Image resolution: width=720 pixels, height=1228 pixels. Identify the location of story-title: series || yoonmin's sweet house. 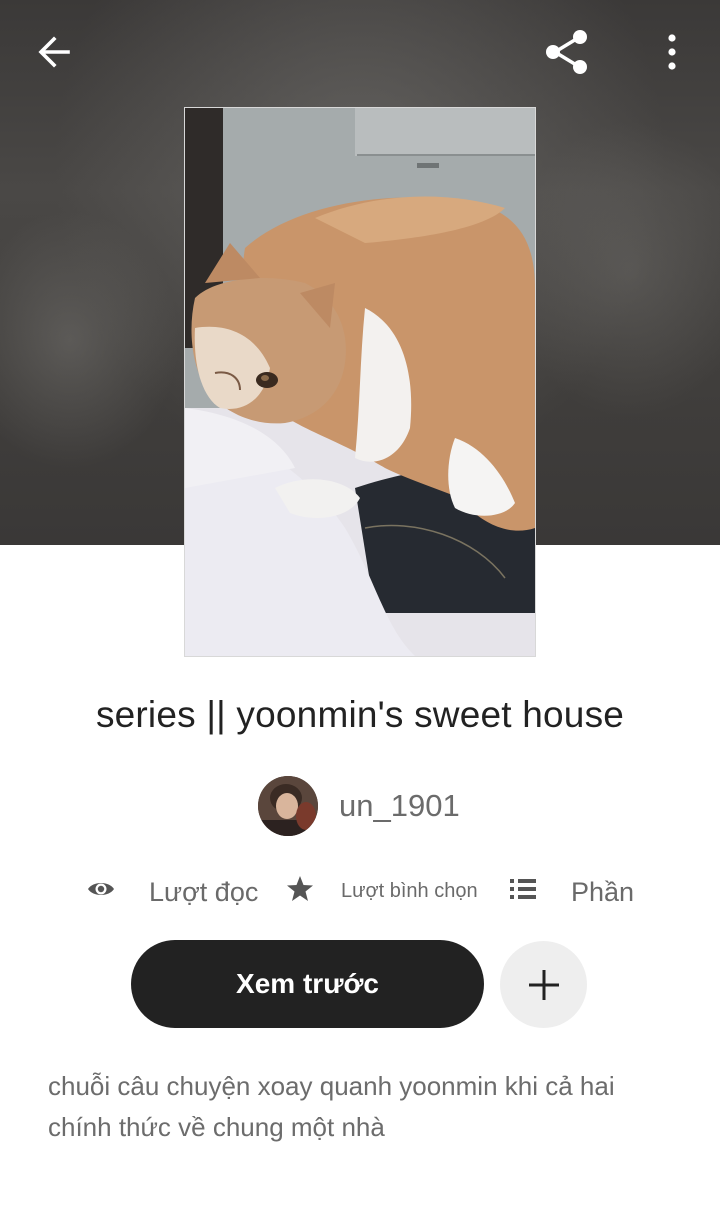
(360, 714).